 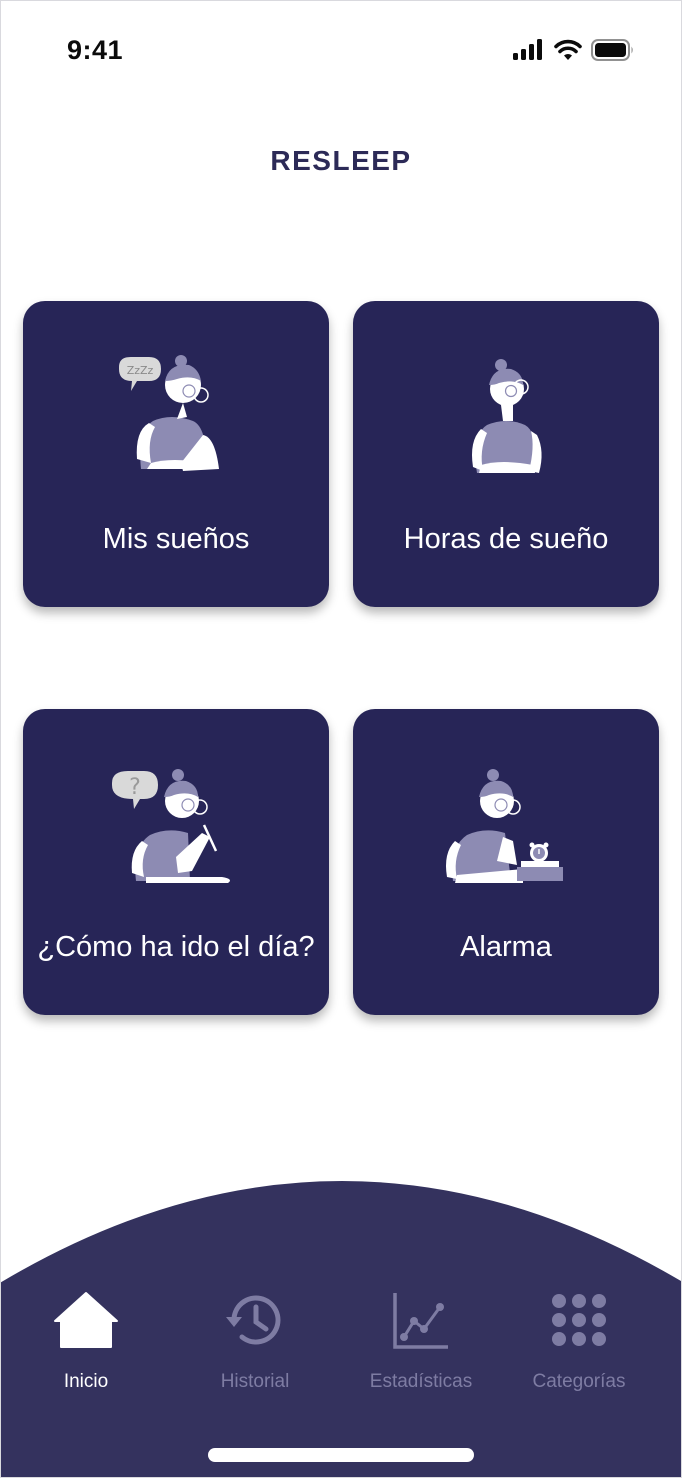 What do you see at coordinates (95, 50) in the screenshot?
I see `status-time: 9:41` at bounding box center [95, 50].